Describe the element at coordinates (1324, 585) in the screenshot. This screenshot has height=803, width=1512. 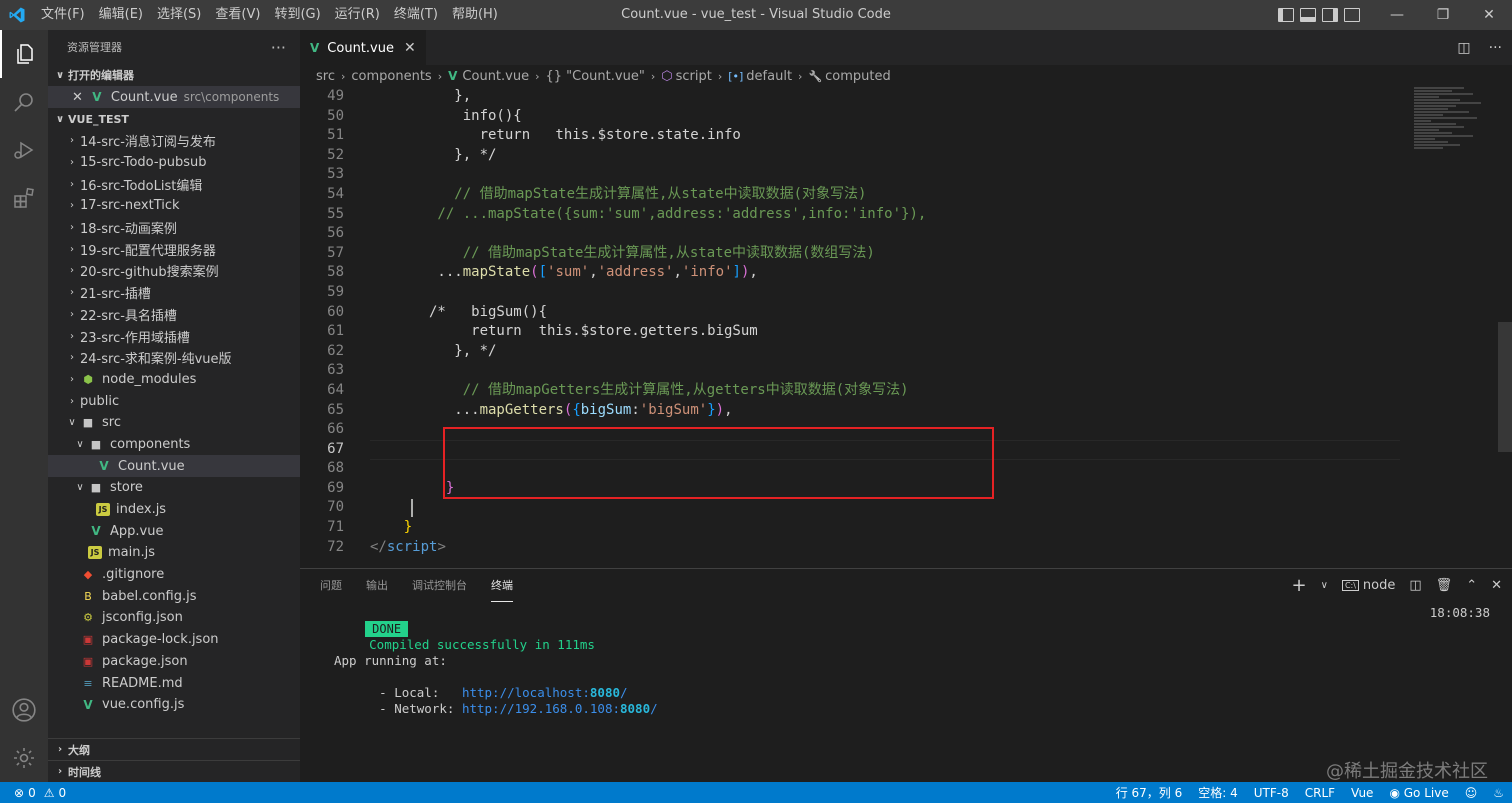
I see `chevron-down-icon: ∨` at that location.